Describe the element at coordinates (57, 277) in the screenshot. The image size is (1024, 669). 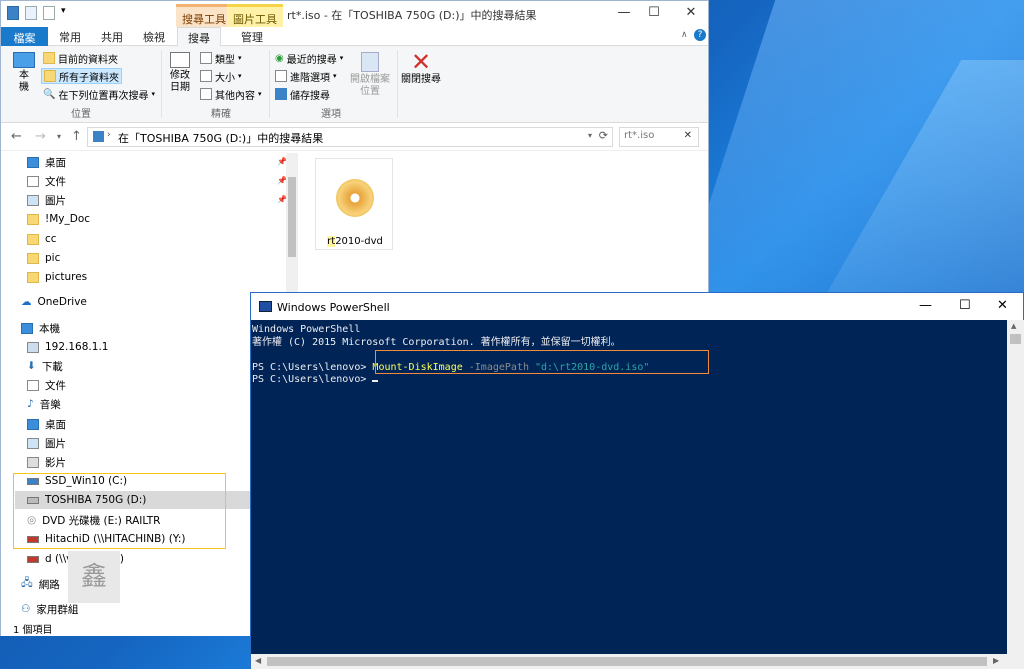
I see `nav-item-pictures-folder: pictures` at that location.